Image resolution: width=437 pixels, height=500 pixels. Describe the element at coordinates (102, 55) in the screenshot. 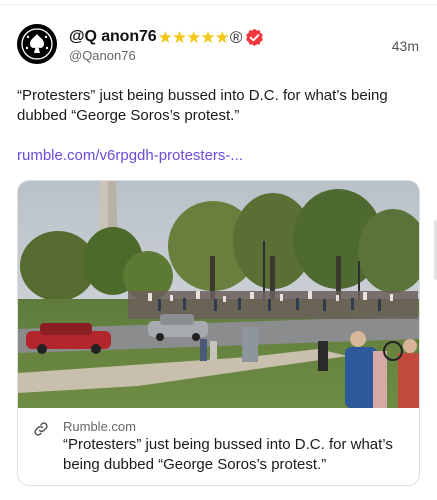

I see `user-handle: @Qanon76` at that location.